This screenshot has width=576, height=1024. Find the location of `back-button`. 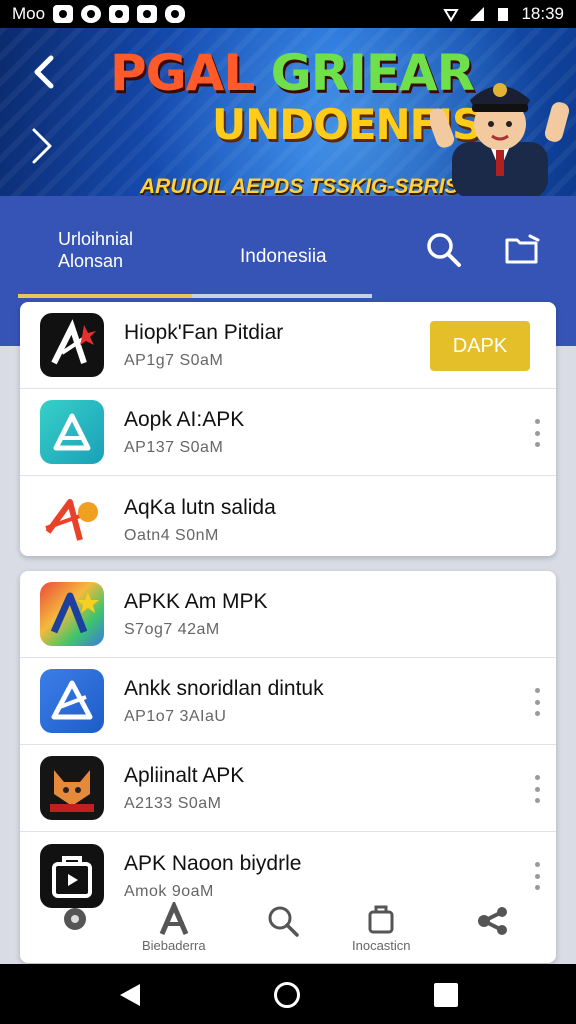

back-button is located at coordinates (44, 72).